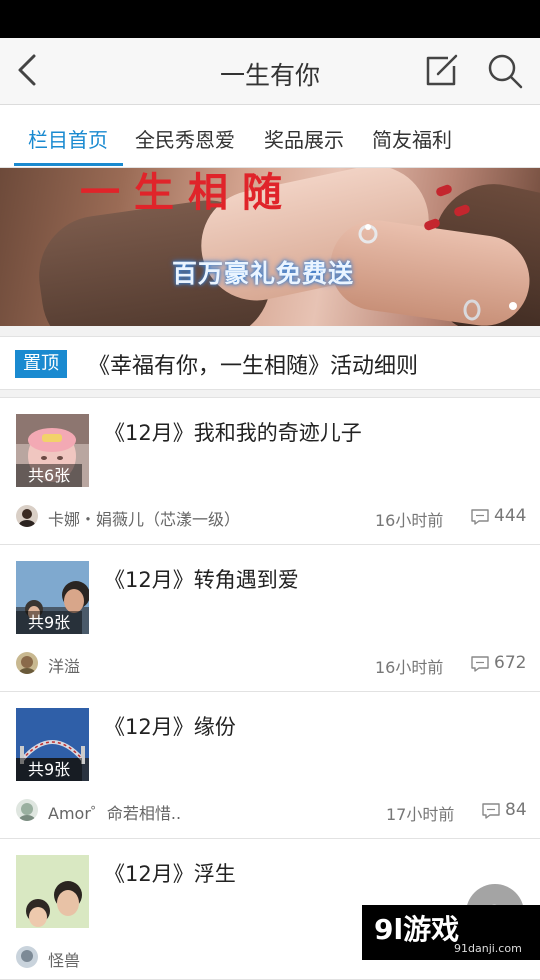 The image size is (540, 980). I want to click on compose-icon, so click(441, 71).